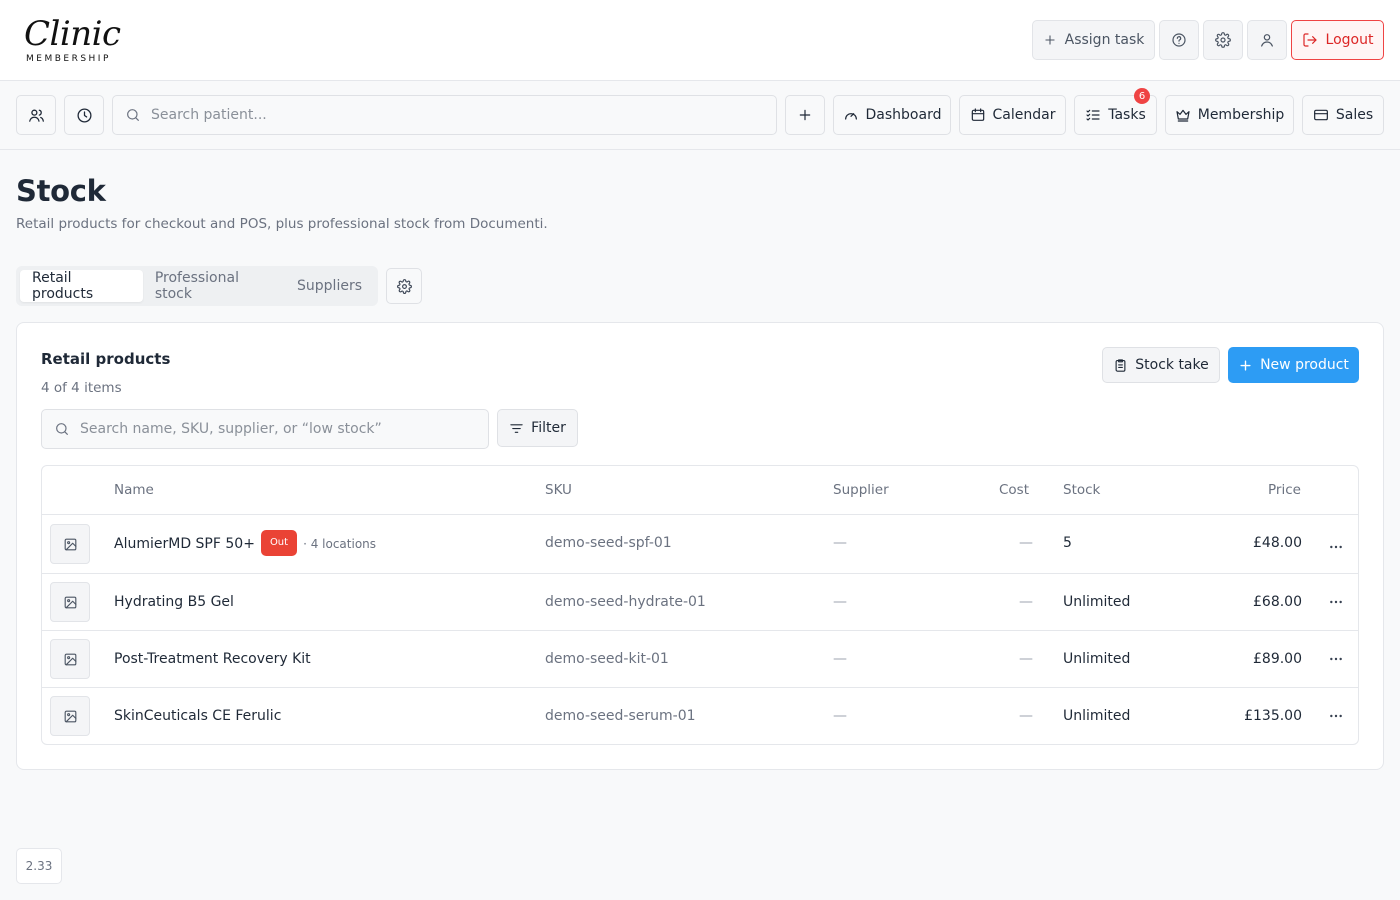  I want to click on filter-button: Filter, so click(537, 428).